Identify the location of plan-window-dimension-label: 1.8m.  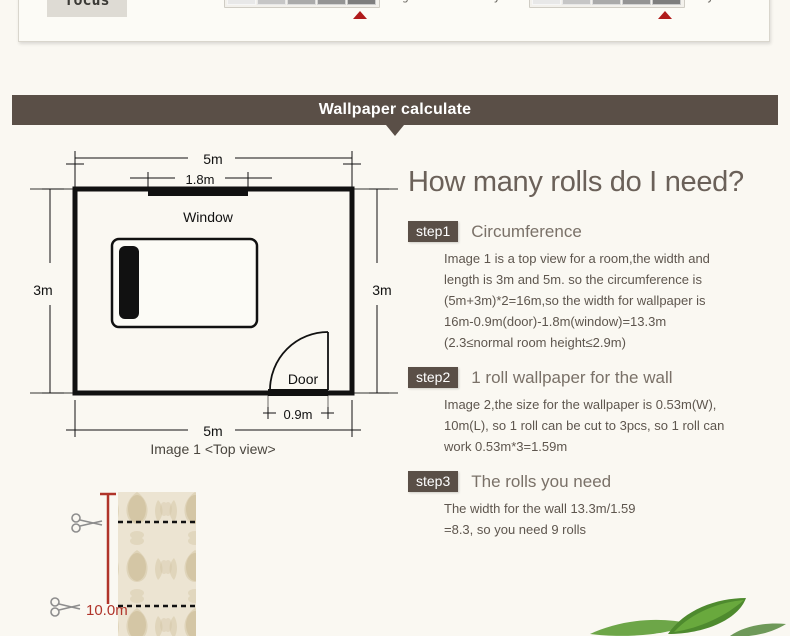
(200, 179).